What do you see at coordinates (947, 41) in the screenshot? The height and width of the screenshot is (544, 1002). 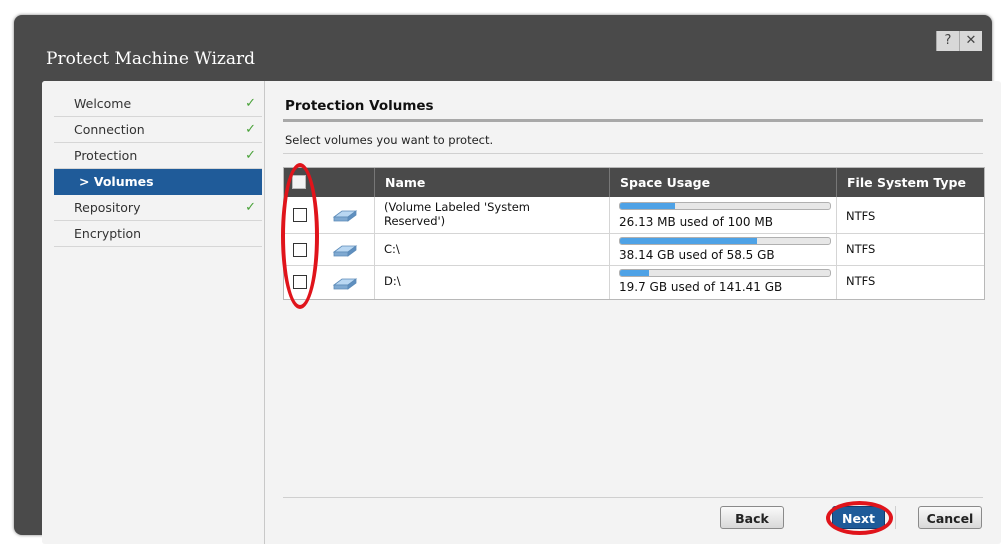 I see `help-button: ?` at bounding box center [947, 41].